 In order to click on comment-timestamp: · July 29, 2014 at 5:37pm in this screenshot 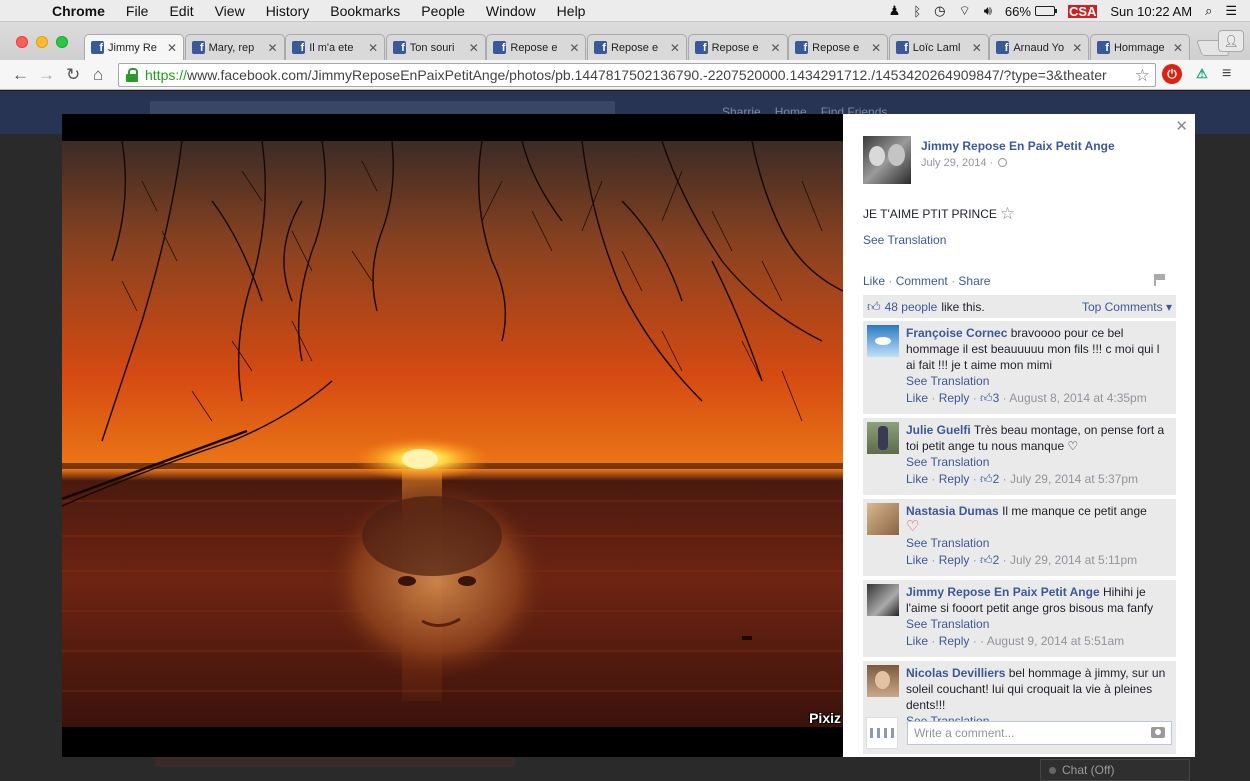, I will do `click(1070, 479)`.